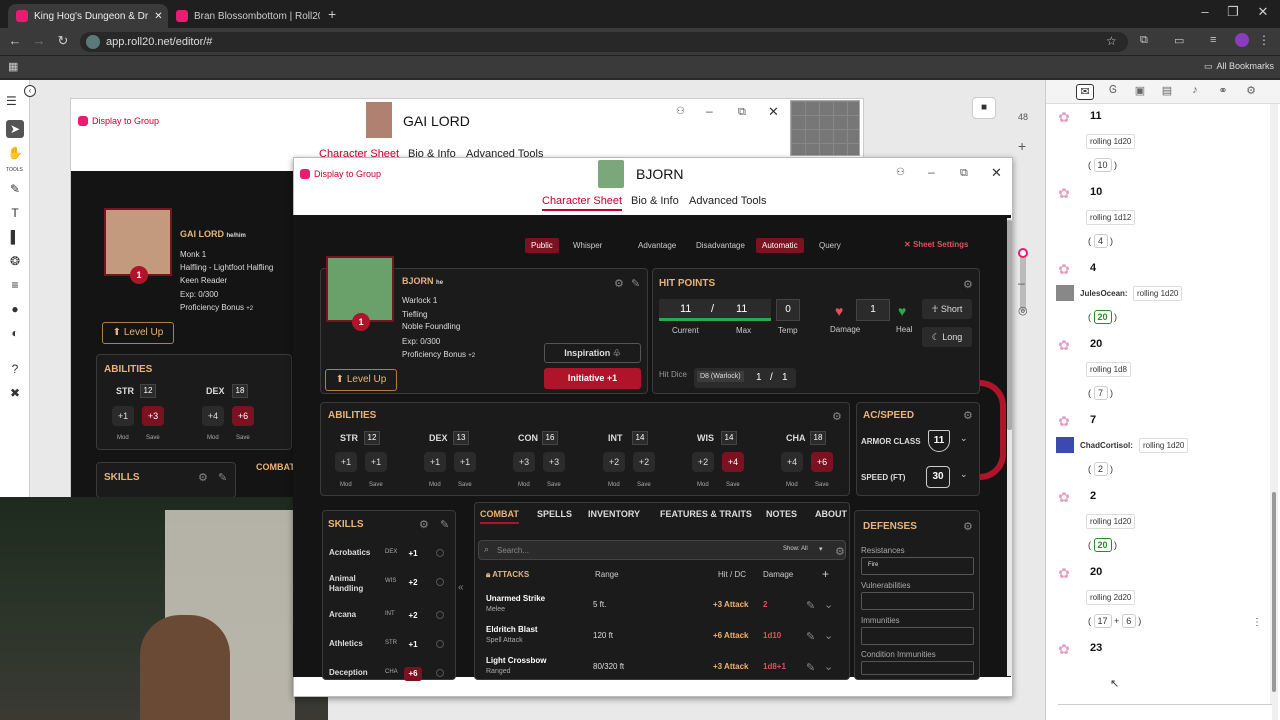 This screenshot has height=720, width=1280. Describe the element at coordinates (1264, 40) in the screenshot. I see `more-menu-icon: ⋮` at that location.